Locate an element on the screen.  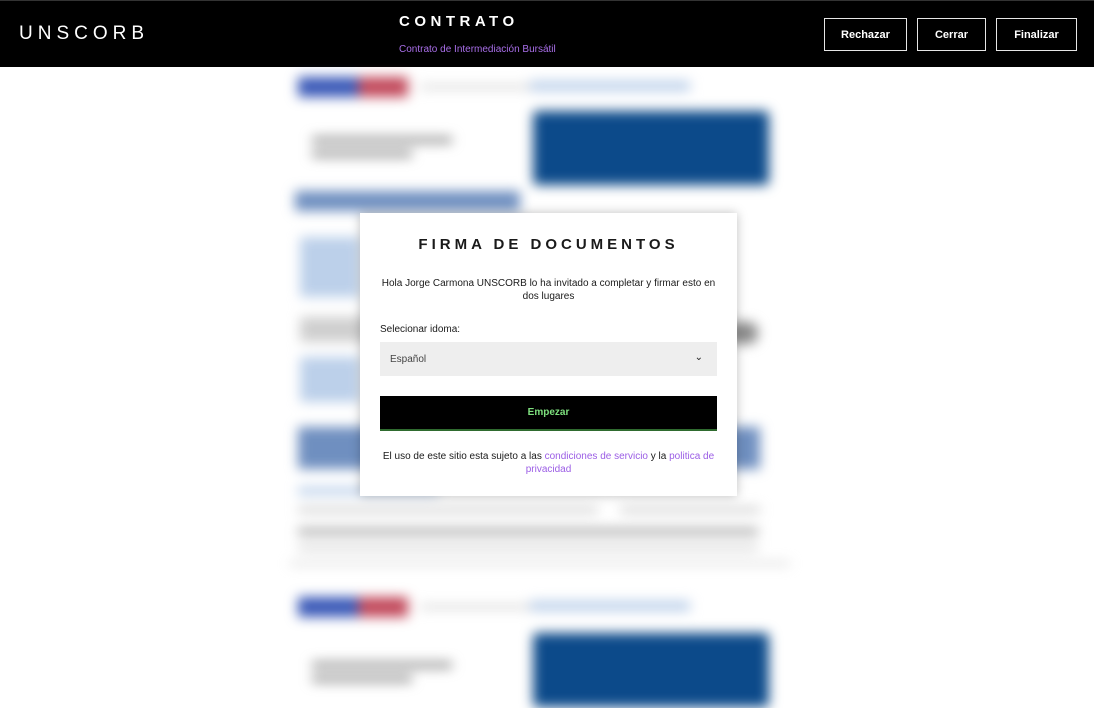
terms-middle: y la is located at coordinates (658, 456).